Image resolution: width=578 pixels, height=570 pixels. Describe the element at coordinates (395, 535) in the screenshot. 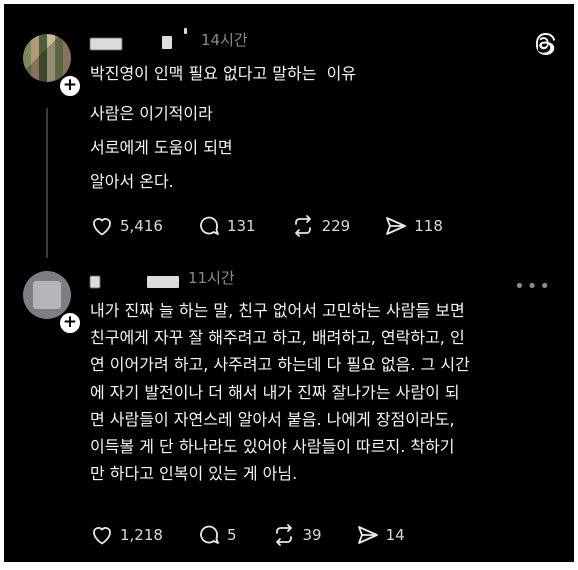

I see `share-count: 14` at that location.